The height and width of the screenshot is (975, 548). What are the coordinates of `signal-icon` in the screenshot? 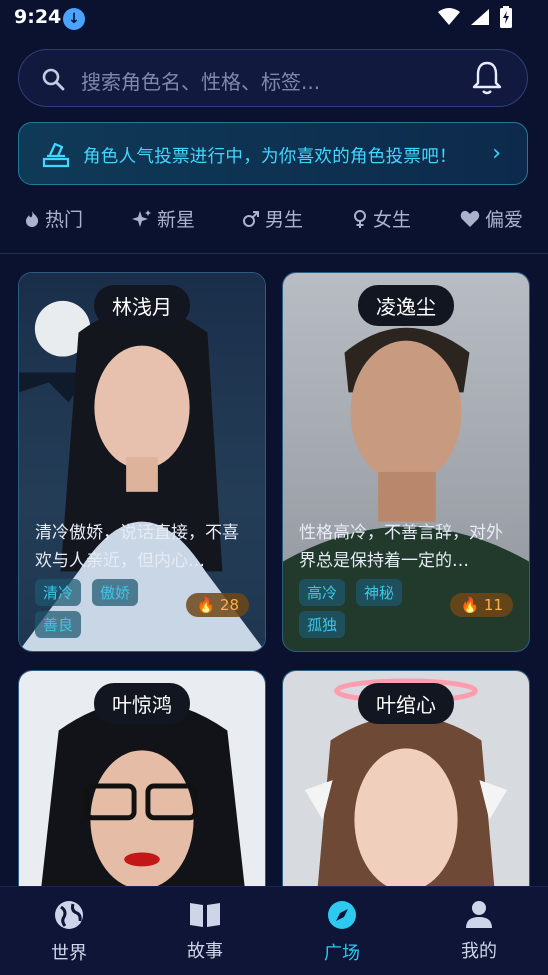 It's located at (480, 17).